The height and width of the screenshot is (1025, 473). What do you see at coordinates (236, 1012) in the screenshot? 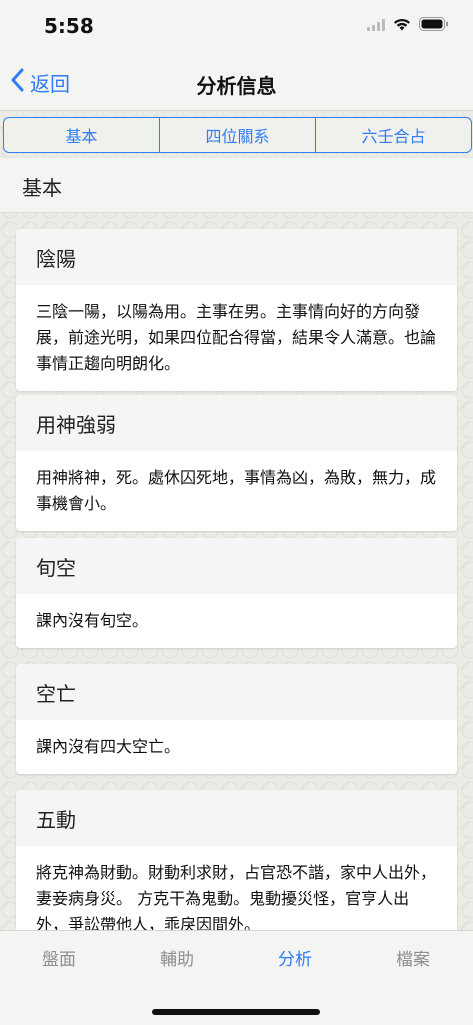
I see `home-indicator` at bounding box center [236, 1012].